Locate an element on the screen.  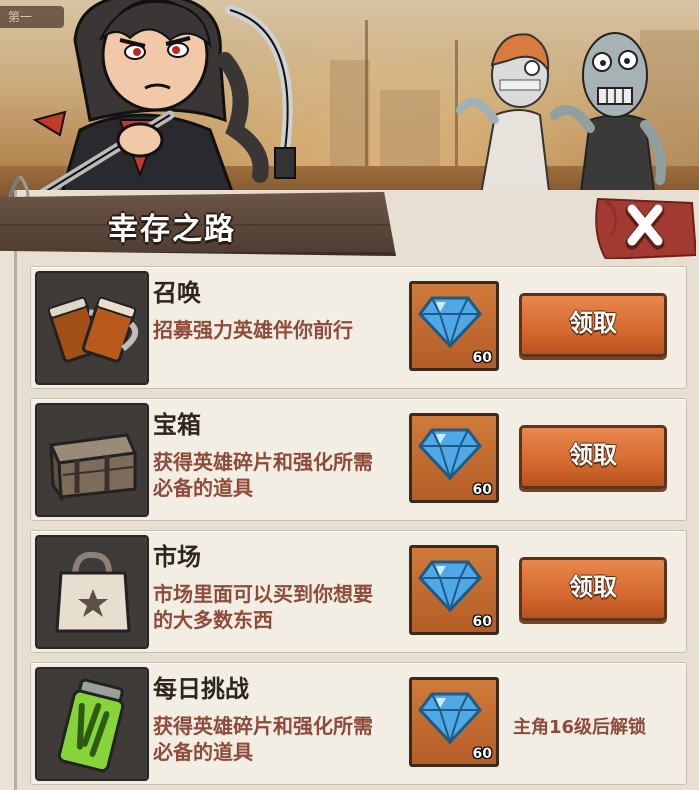
row-title: 市场 is located at coordinates (177, 557).